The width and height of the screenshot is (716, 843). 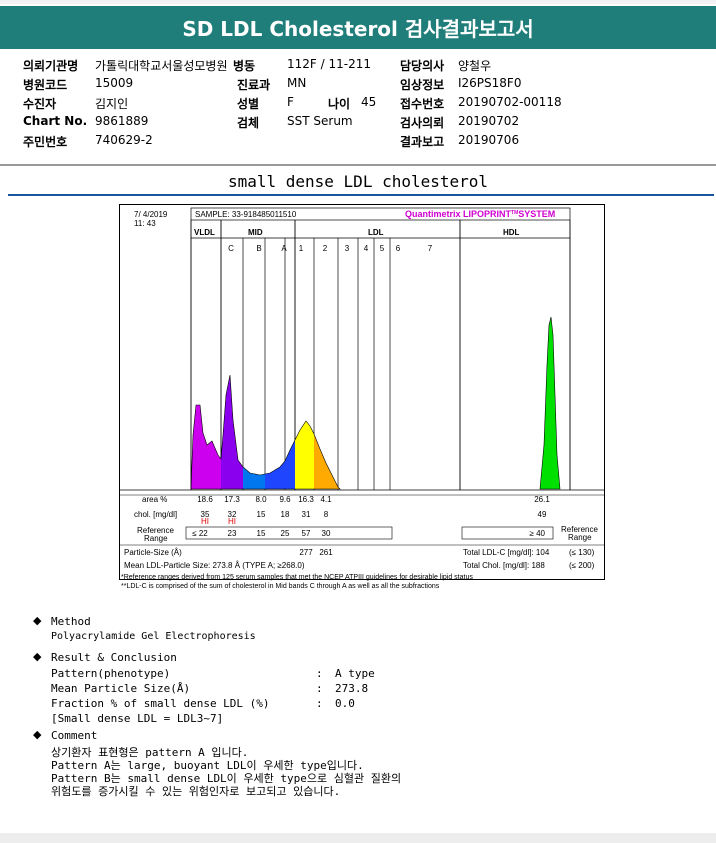 I want to click on info-label: 병동, so click(x=244, y=66).